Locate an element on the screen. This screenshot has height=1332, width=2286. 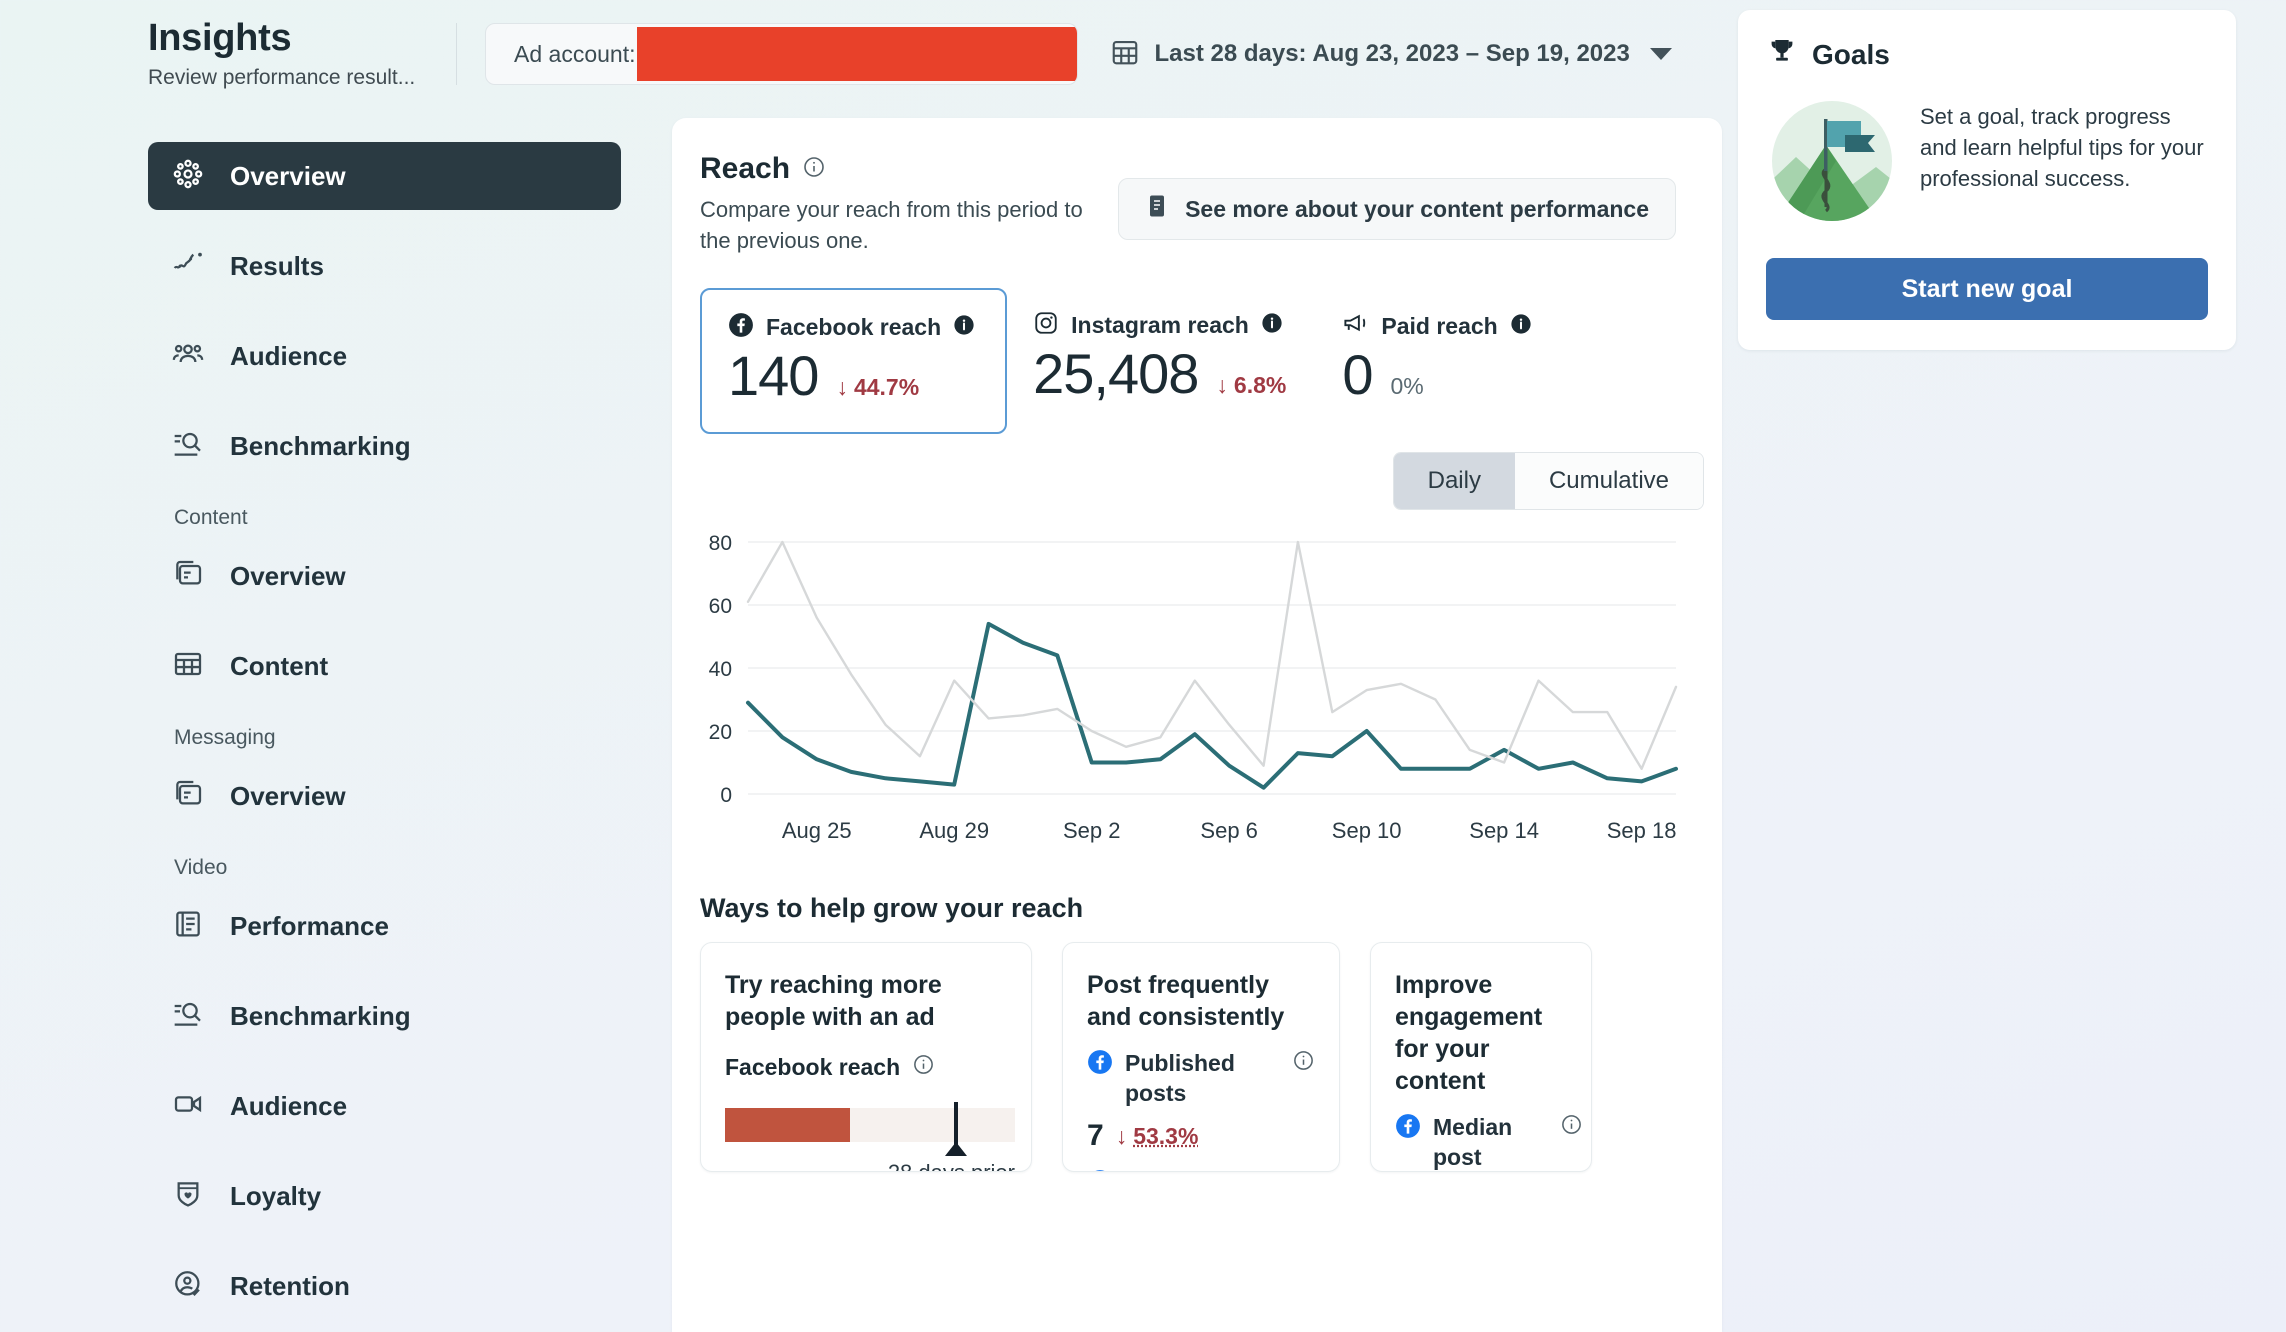
start-new-goal-button: Start new goal is located at coordinates (1987, 289).